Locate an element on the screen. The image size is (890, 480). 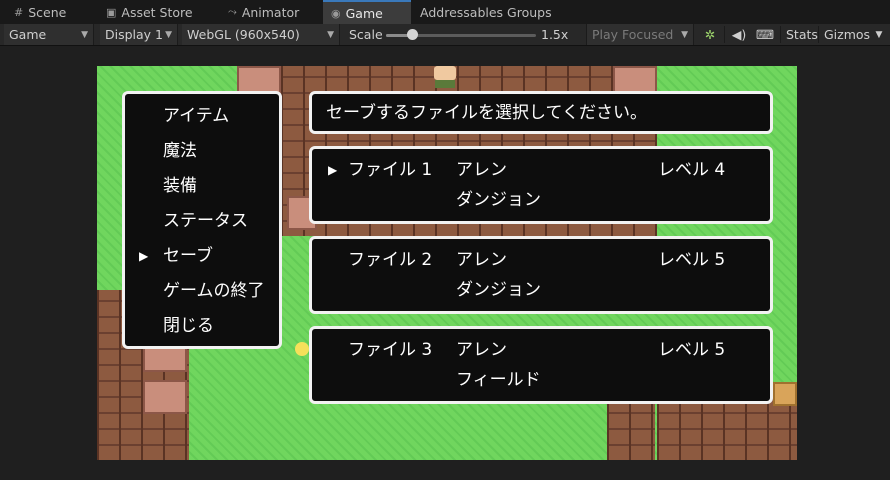
keyboard-icon: ⌨ is located at coordinates (765, 34).